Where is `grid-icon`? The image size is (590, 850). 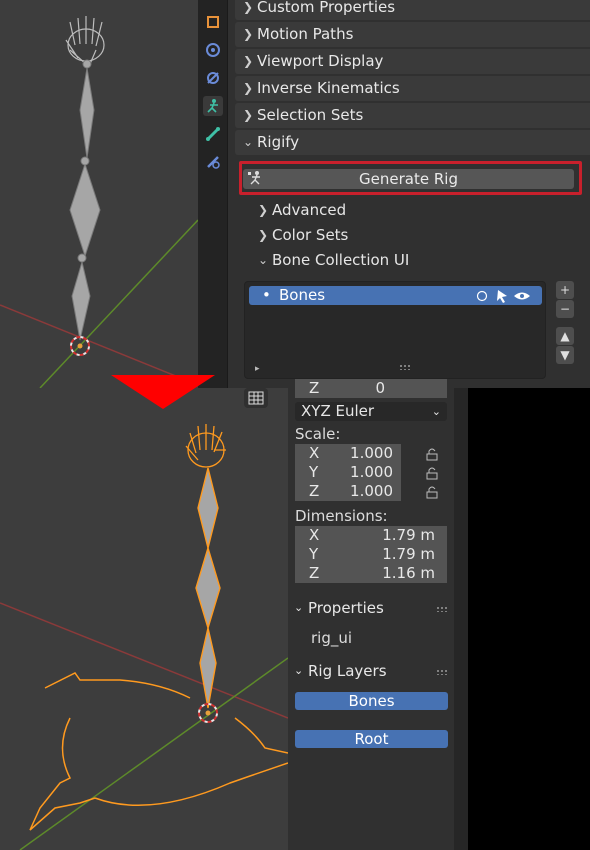 grid-icon is located at coordinates (256, 398).